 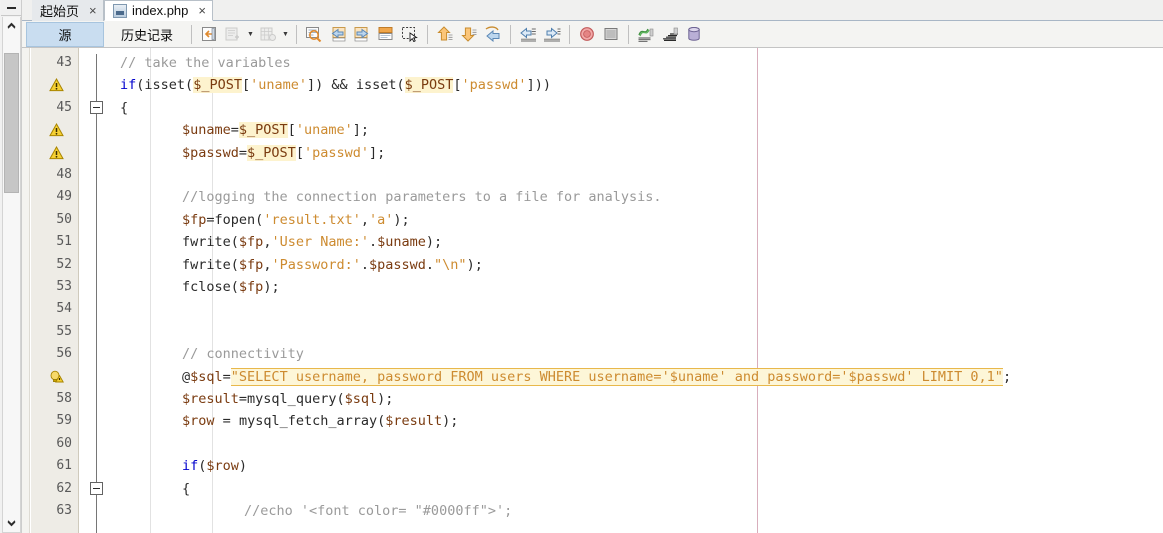 I want to click on line-number: 43, so click(x=64, y=62).